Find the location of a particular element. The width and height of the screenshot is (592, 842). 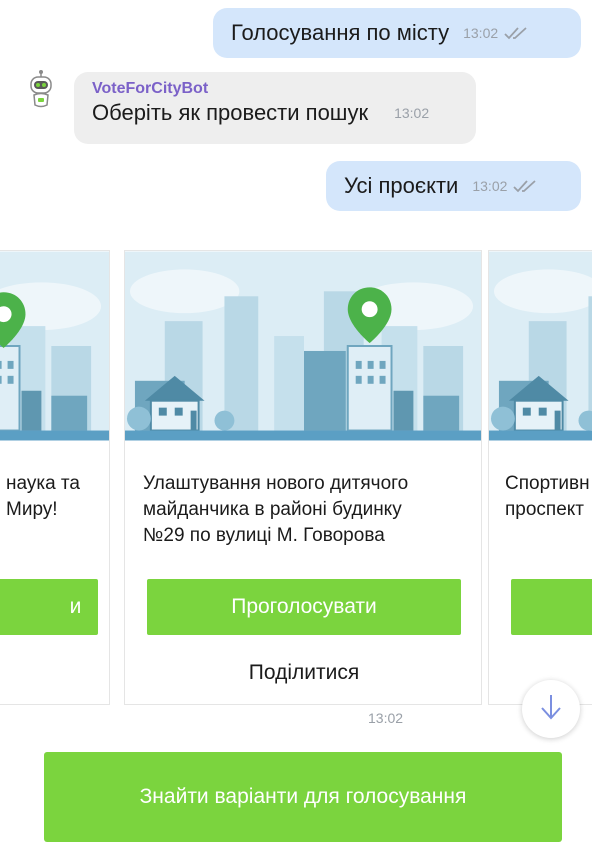

scroll-down-button is located at coordinates (551, 709).